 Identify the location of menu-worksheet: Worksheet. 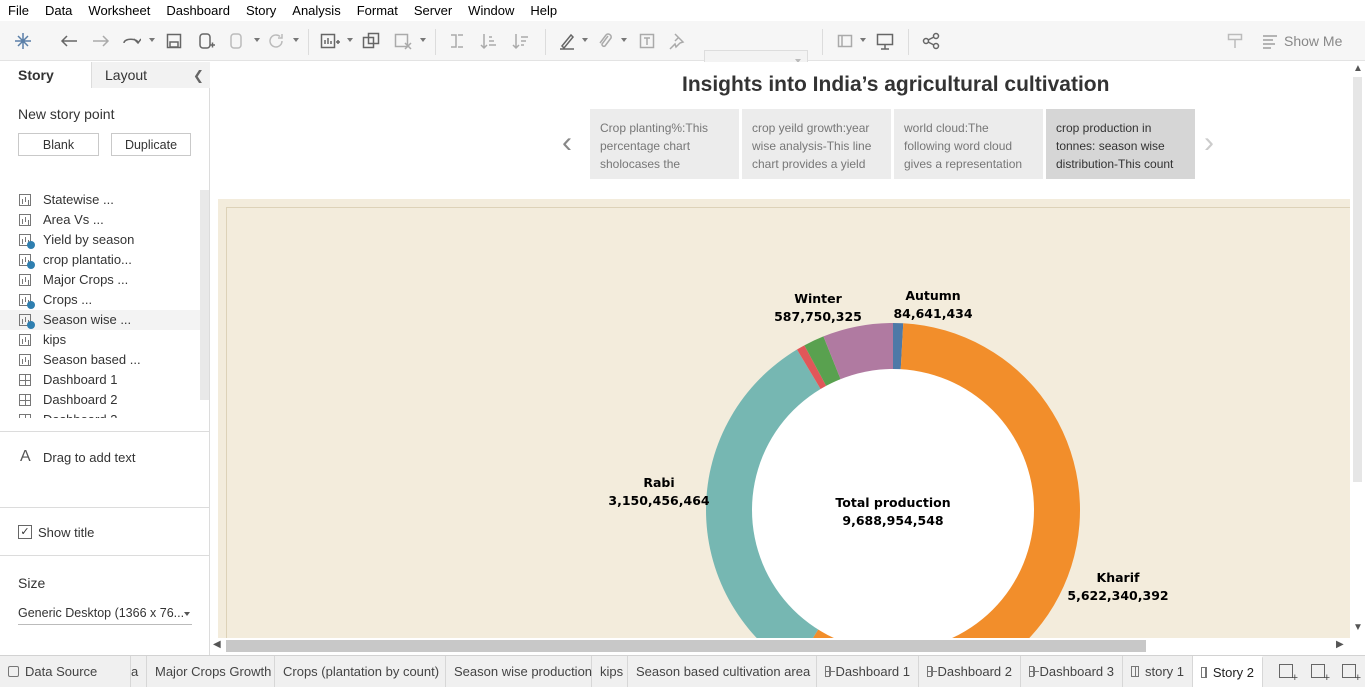
(119, 10).